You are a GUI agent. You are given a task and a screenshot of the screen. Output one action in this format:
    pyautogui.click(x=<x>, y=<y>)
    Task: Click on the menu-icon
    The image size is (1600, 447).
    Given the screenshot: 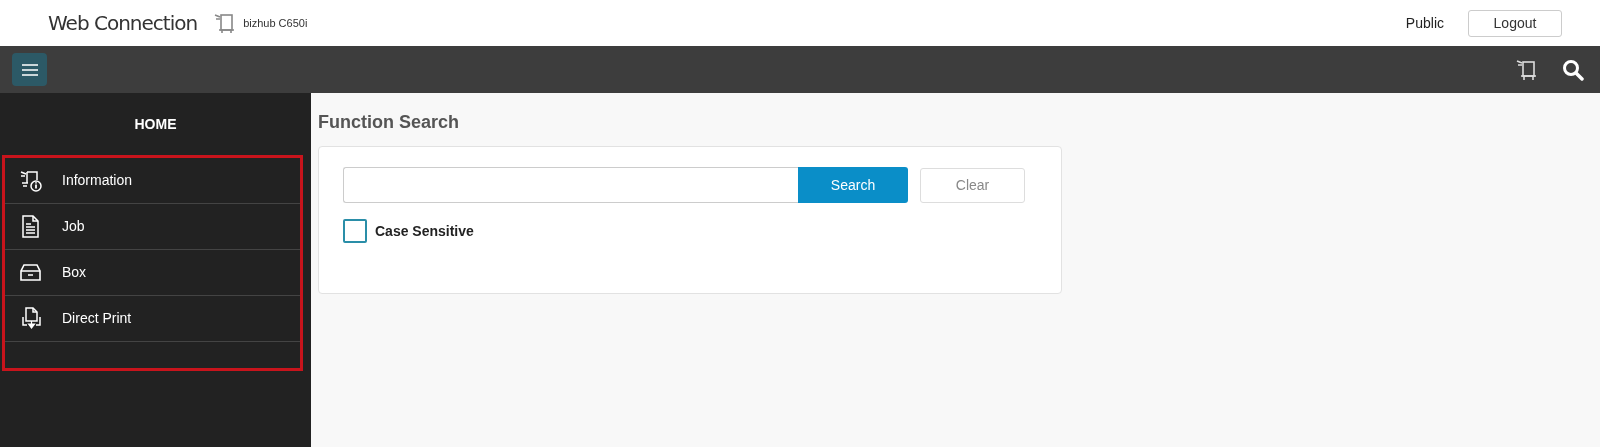 What is the action you would take?
    pyautogui.click(x=29, y=69)
    